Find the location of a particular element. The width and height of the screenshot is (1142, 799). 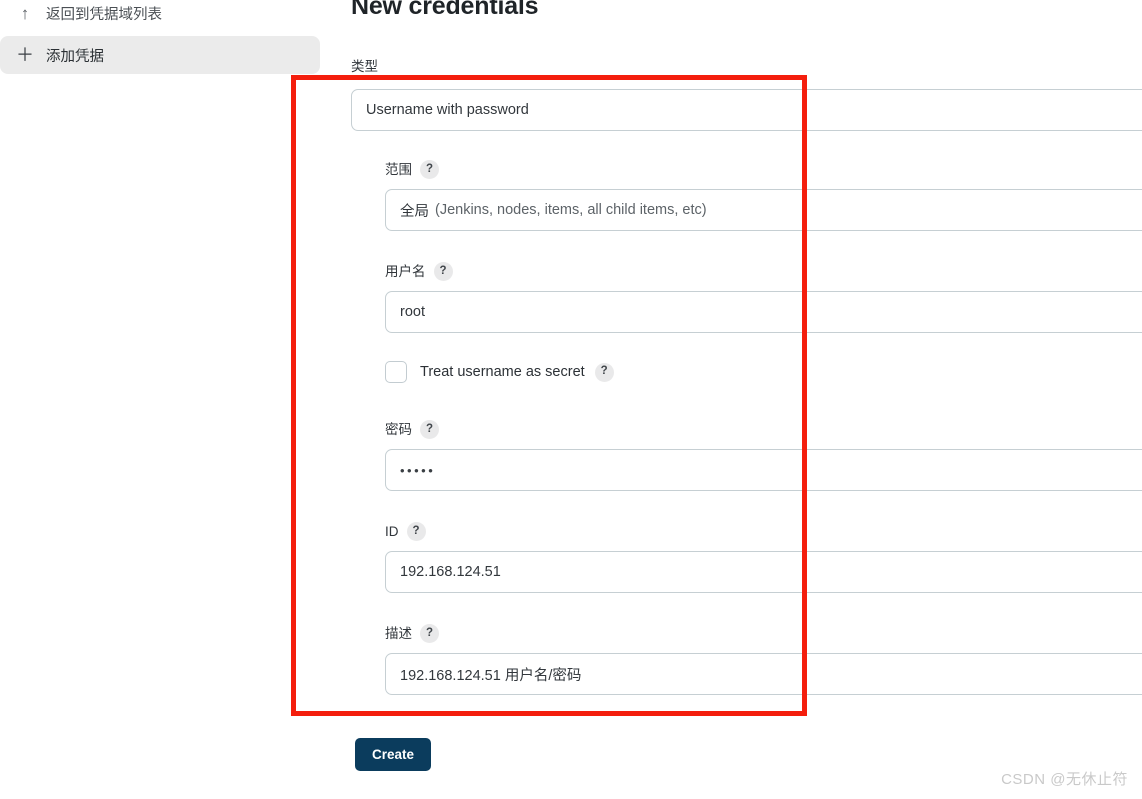

treat-username-as-secret-checkbox is located at coordinates (396, 372).